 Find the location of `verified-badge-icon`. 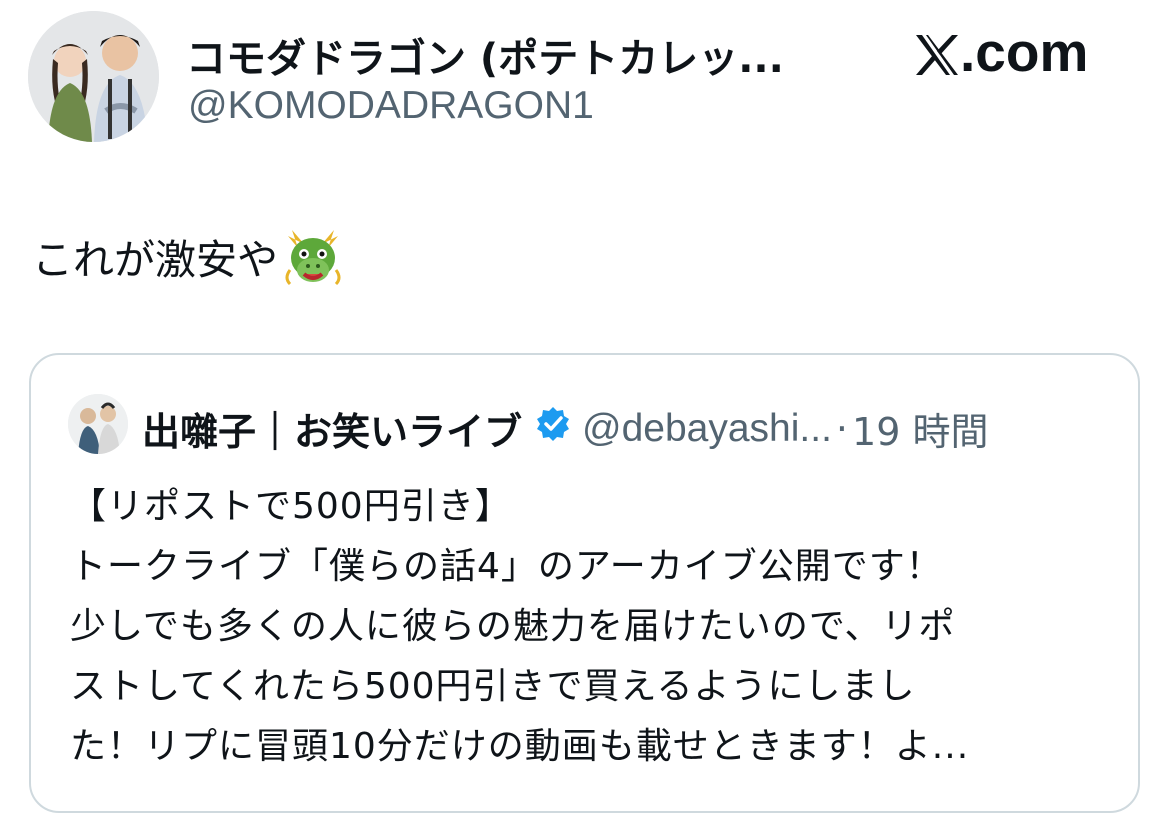

verified-badge-icon is located at coordinates (553, 428).